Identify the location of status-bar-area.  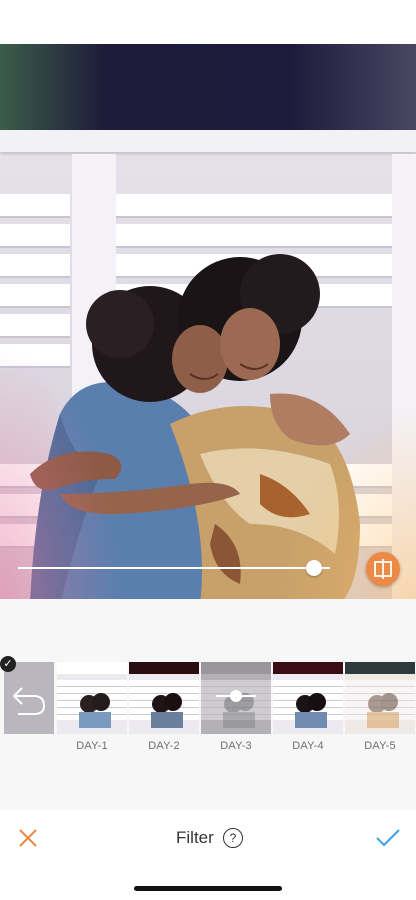
(208, 22).